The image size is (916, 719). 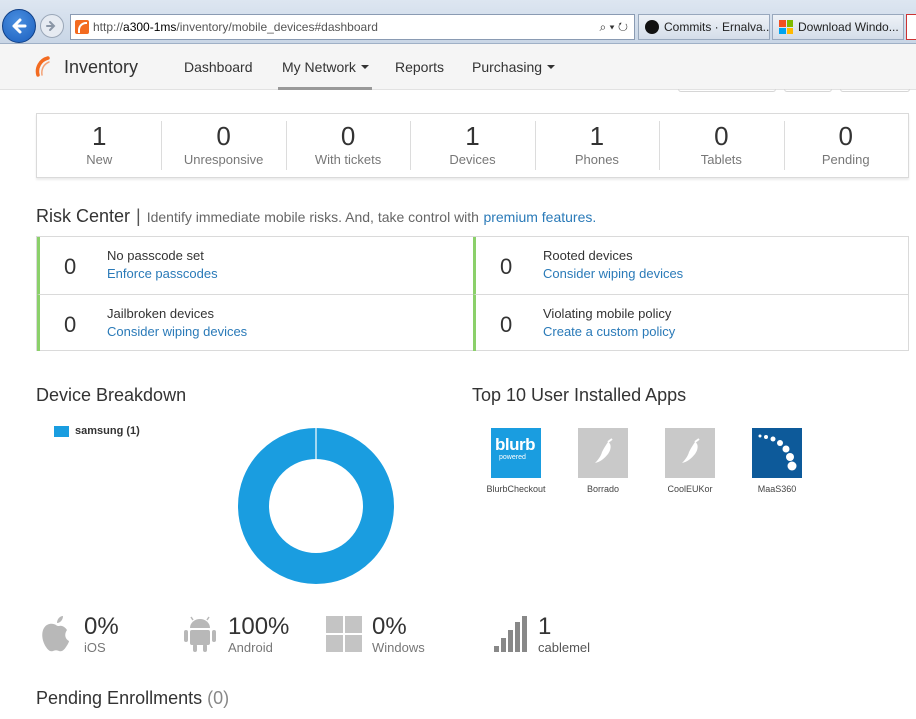 What do you see at coordinates (61, 431) in the screenshot?
I see `legend-swatch` at bounding box center [61, 431].